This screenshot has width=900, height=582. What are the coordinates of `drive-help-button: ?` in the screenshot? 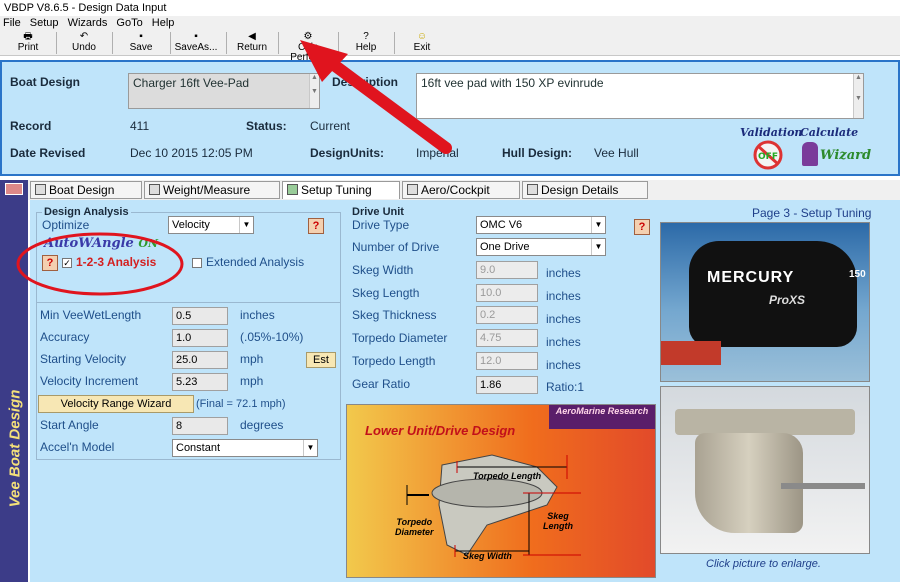 It's located at (642, 227).